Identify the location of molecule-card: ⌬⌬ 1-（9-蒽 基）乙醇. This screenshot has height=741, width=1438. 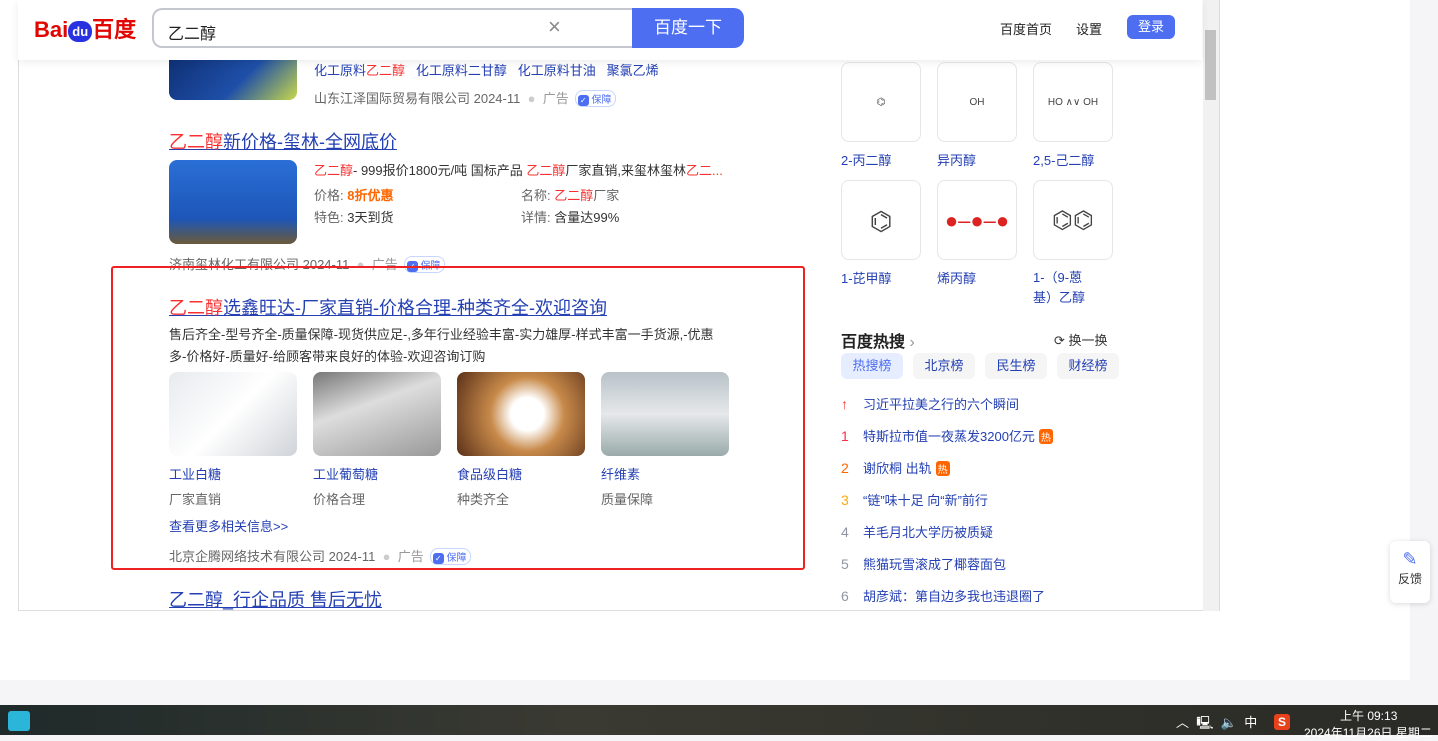
(1081, 244).